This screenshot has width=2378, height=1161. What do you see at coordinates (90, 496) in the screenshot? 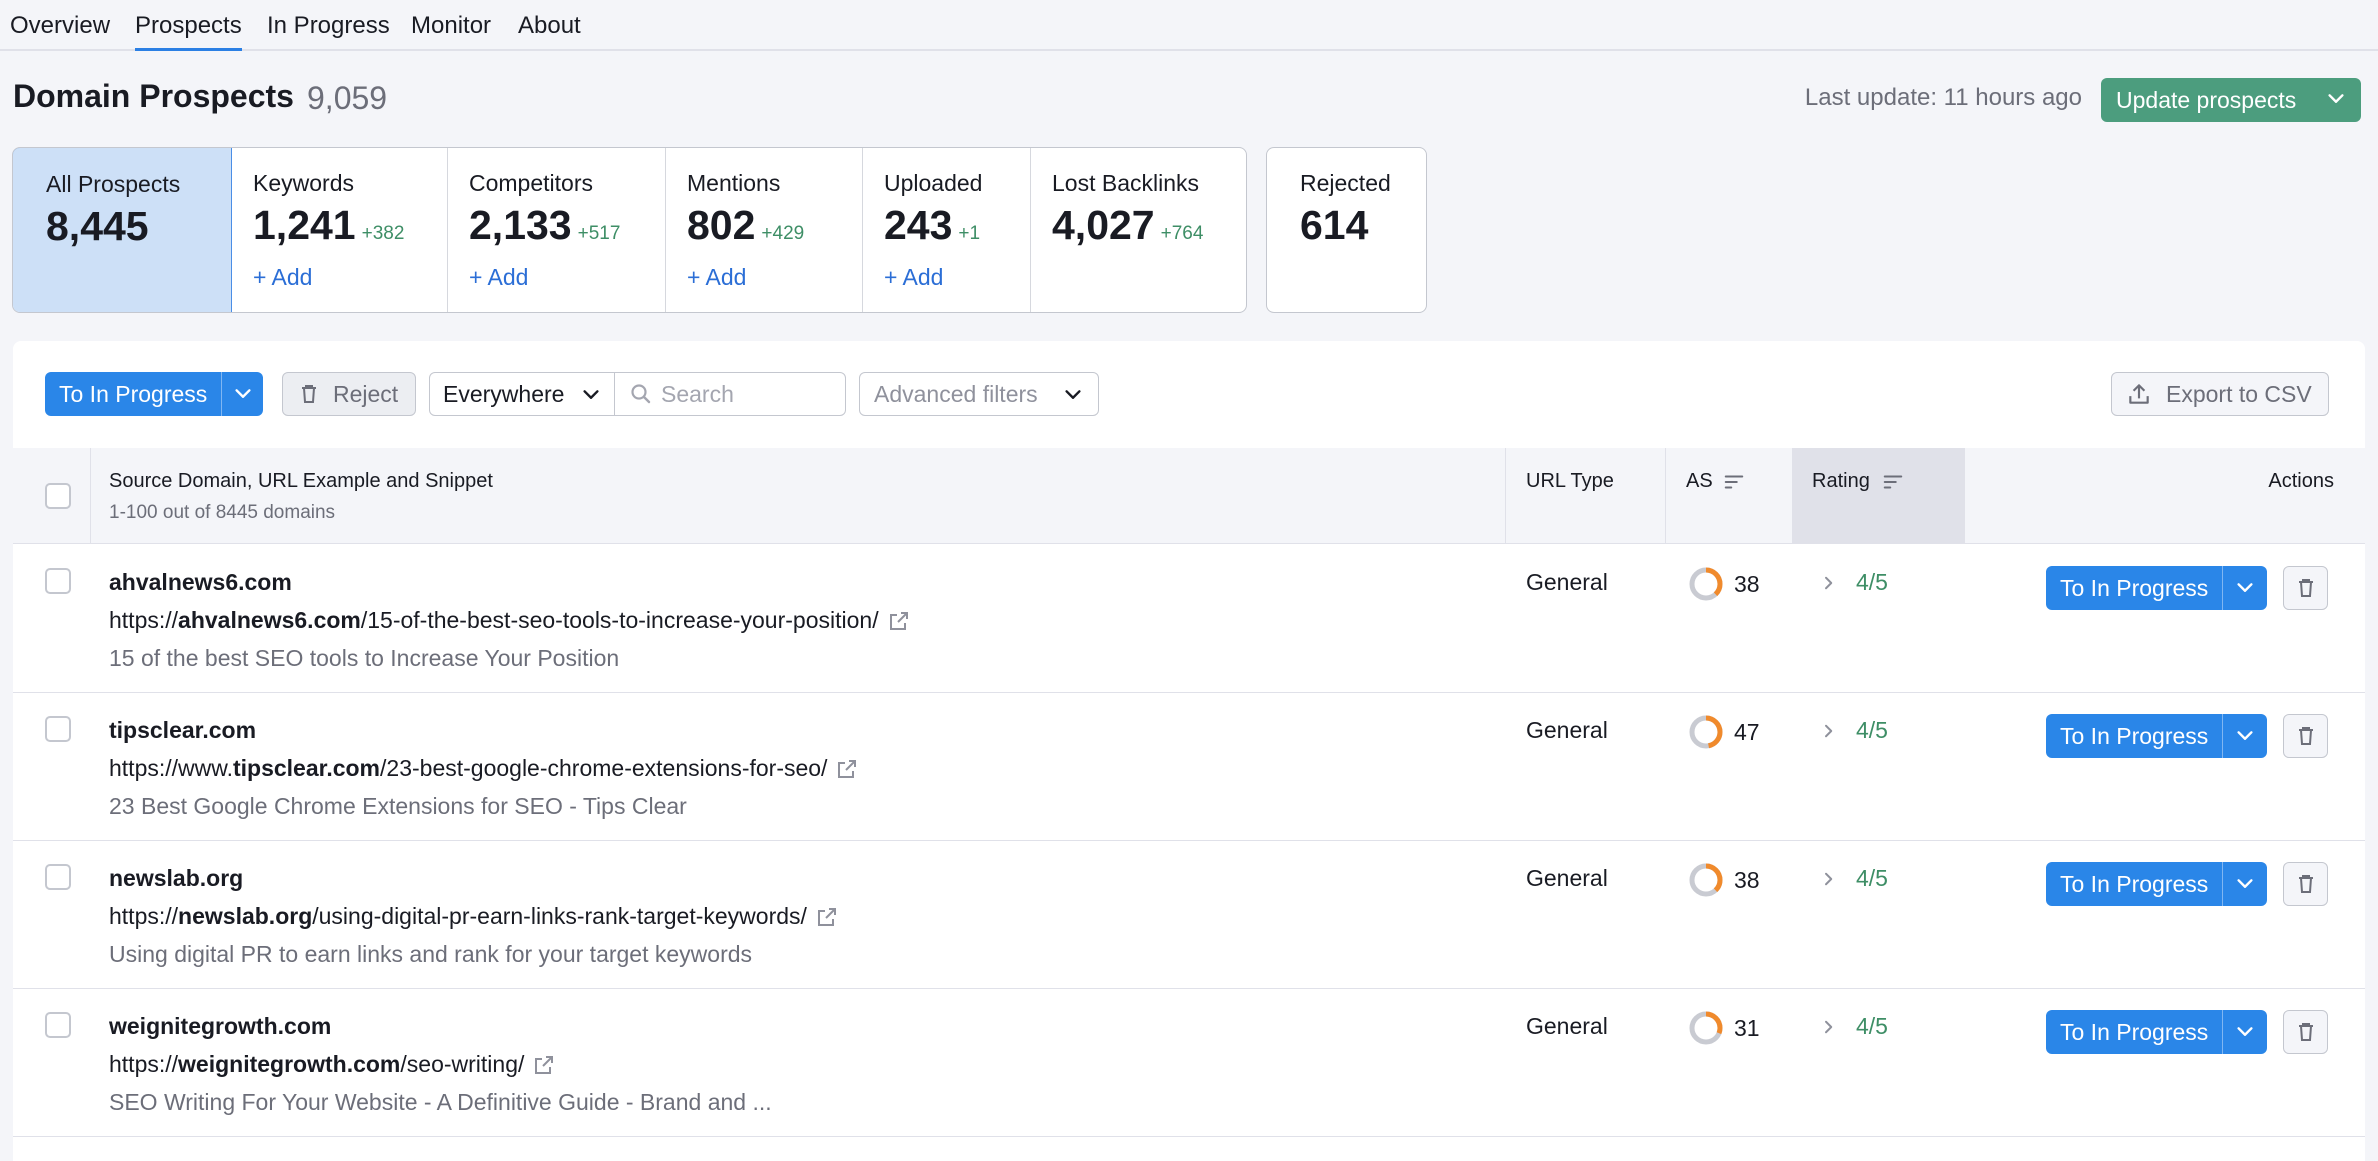
I see `column-divider` at bounding box center [90, 496].